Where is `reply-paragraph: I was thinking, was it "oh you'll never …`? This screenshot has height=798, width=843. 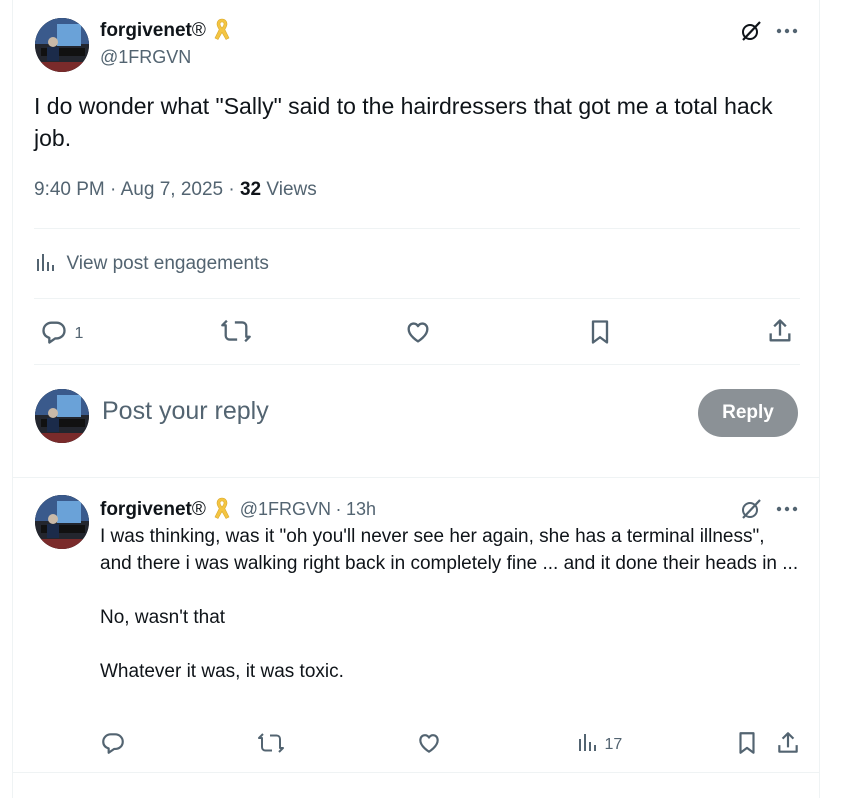
reply-paragraph: I was thinking, was it "oh you'll never … is located at coordinates (449, 550).